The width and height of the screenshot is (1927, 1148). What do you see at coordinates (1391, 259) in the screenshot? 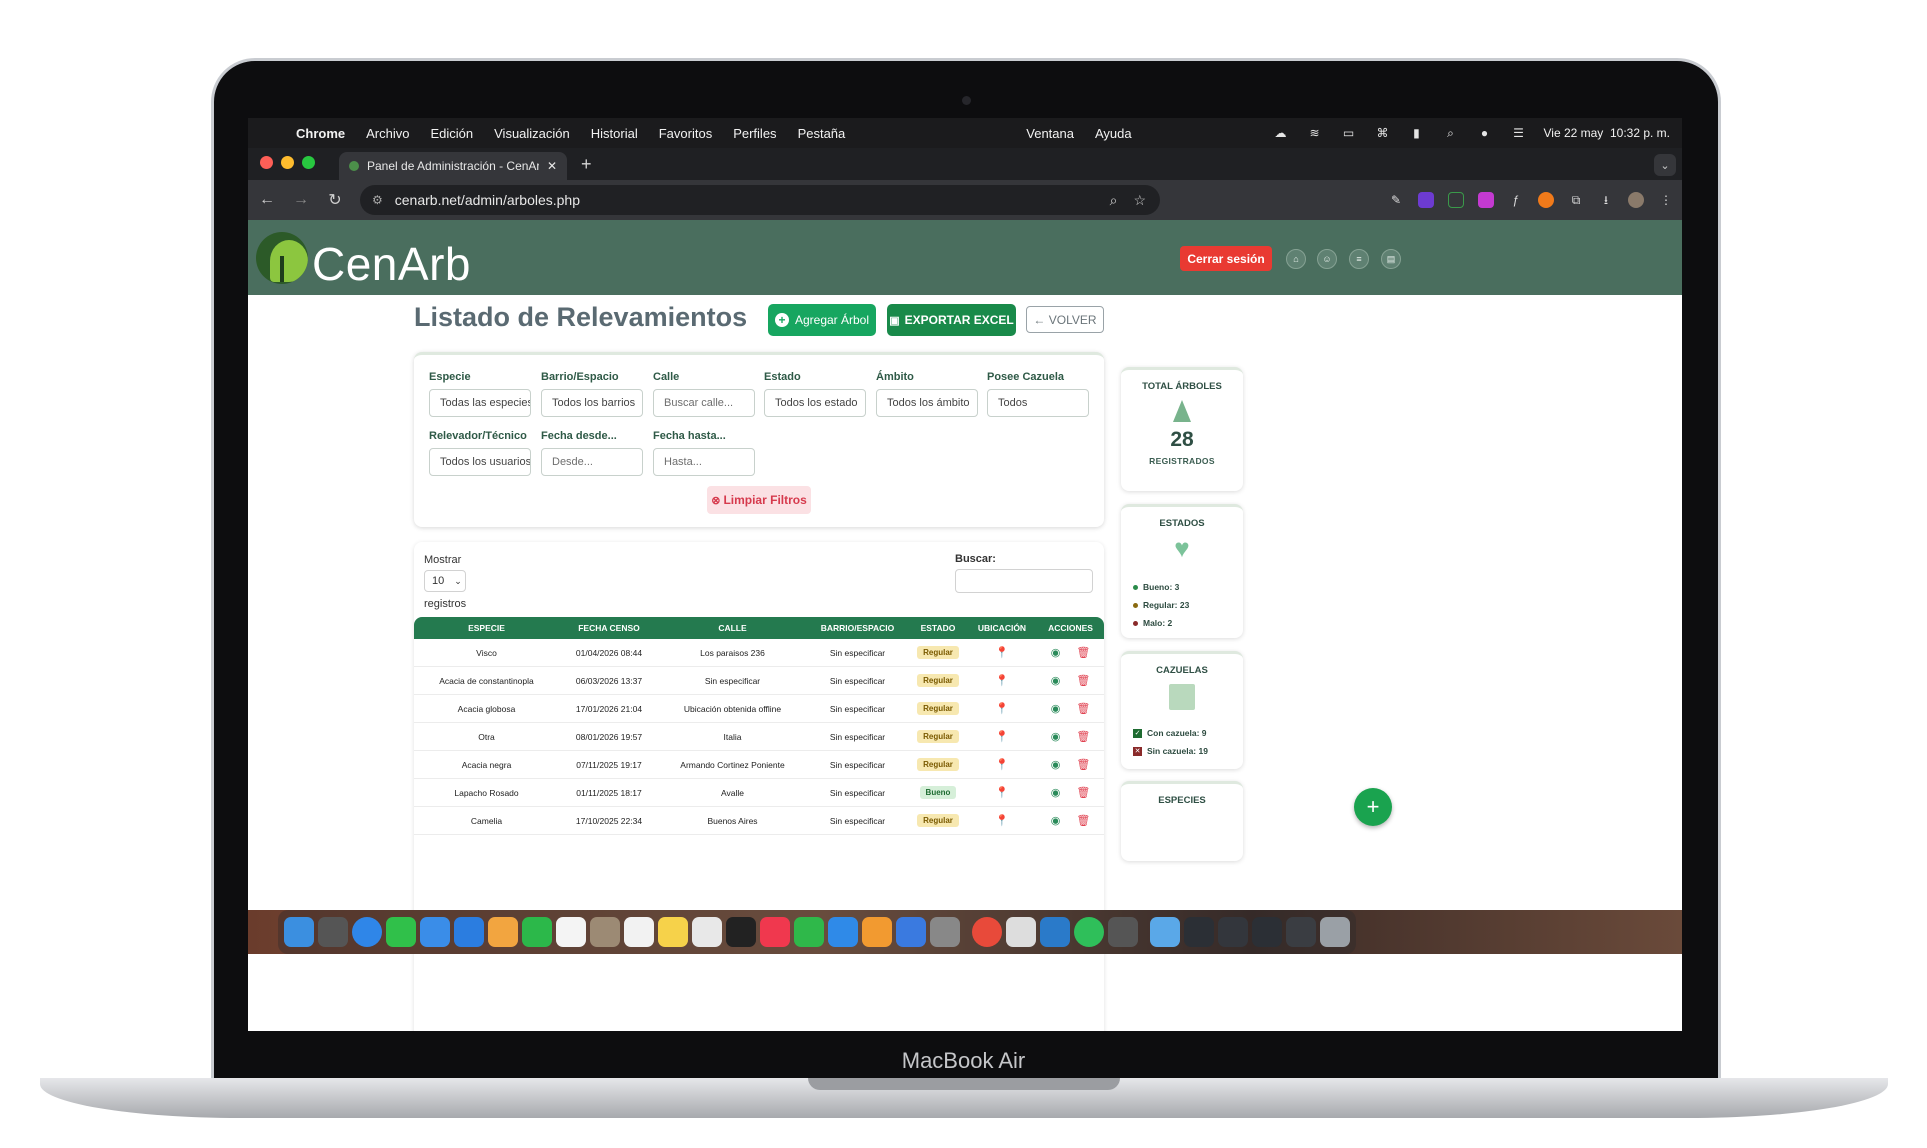
I see `document-icon: ▤` at bounding box center [1391, 259].